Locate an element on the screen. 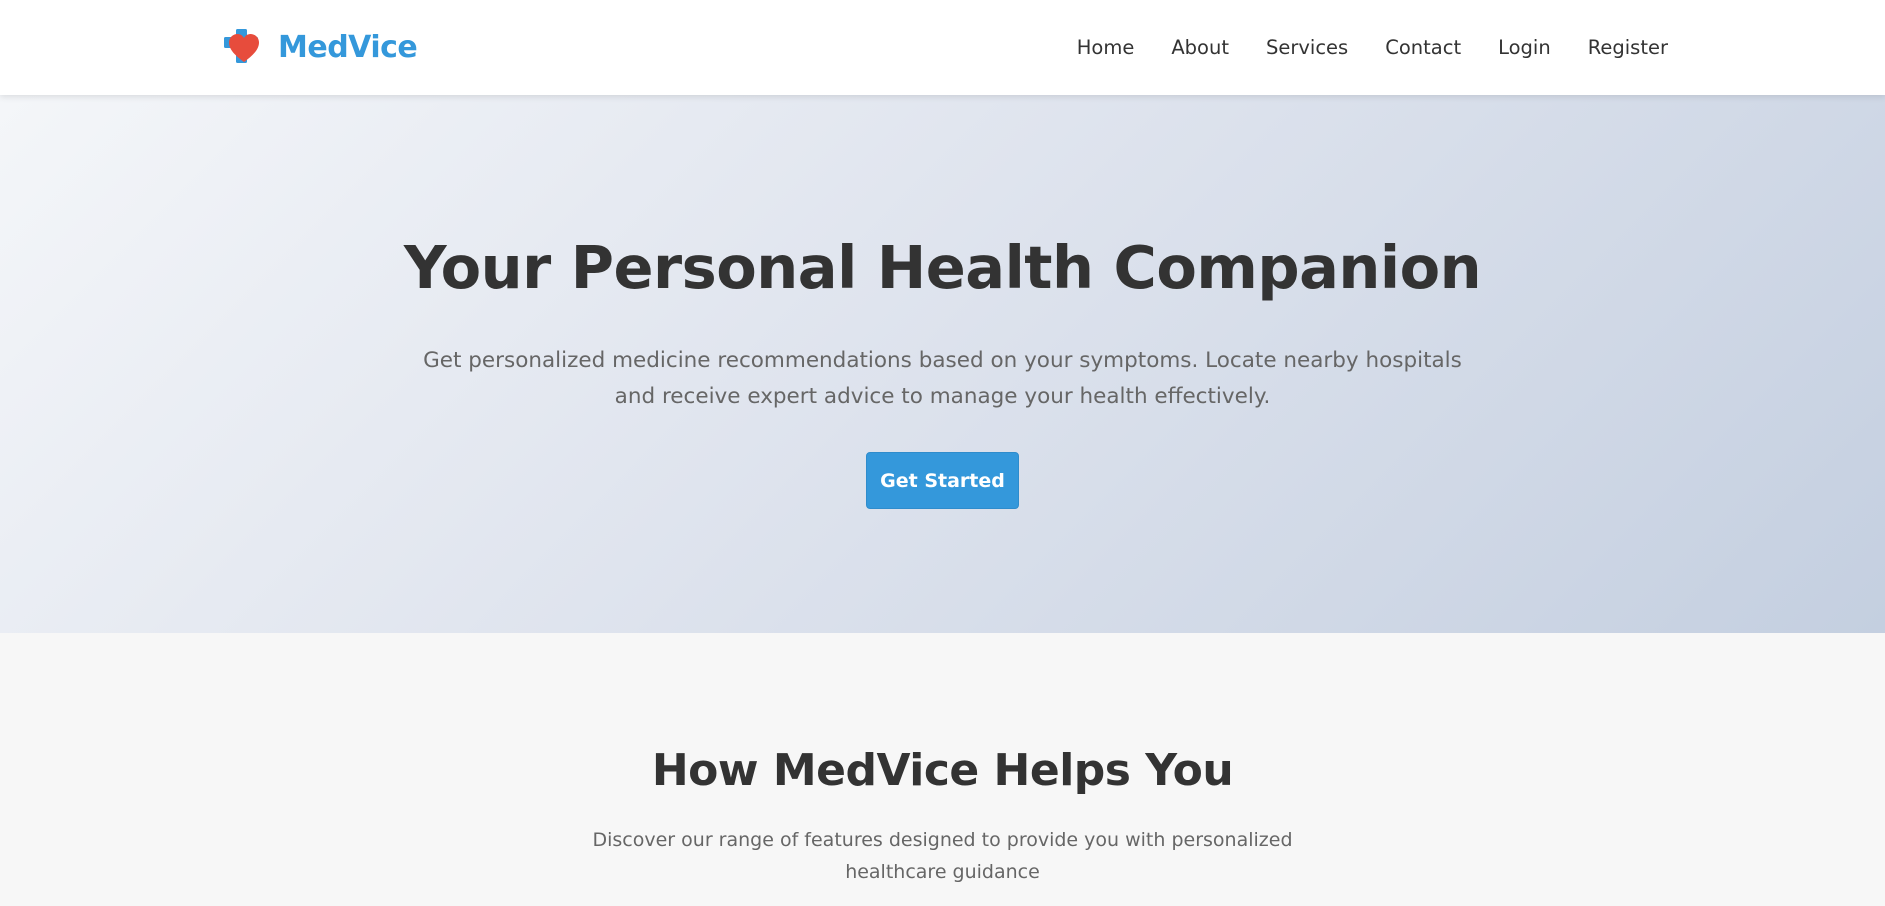 This screenshot has width=1885, height=906. nav-register-link: Register is located at coordinates (1628, 47).